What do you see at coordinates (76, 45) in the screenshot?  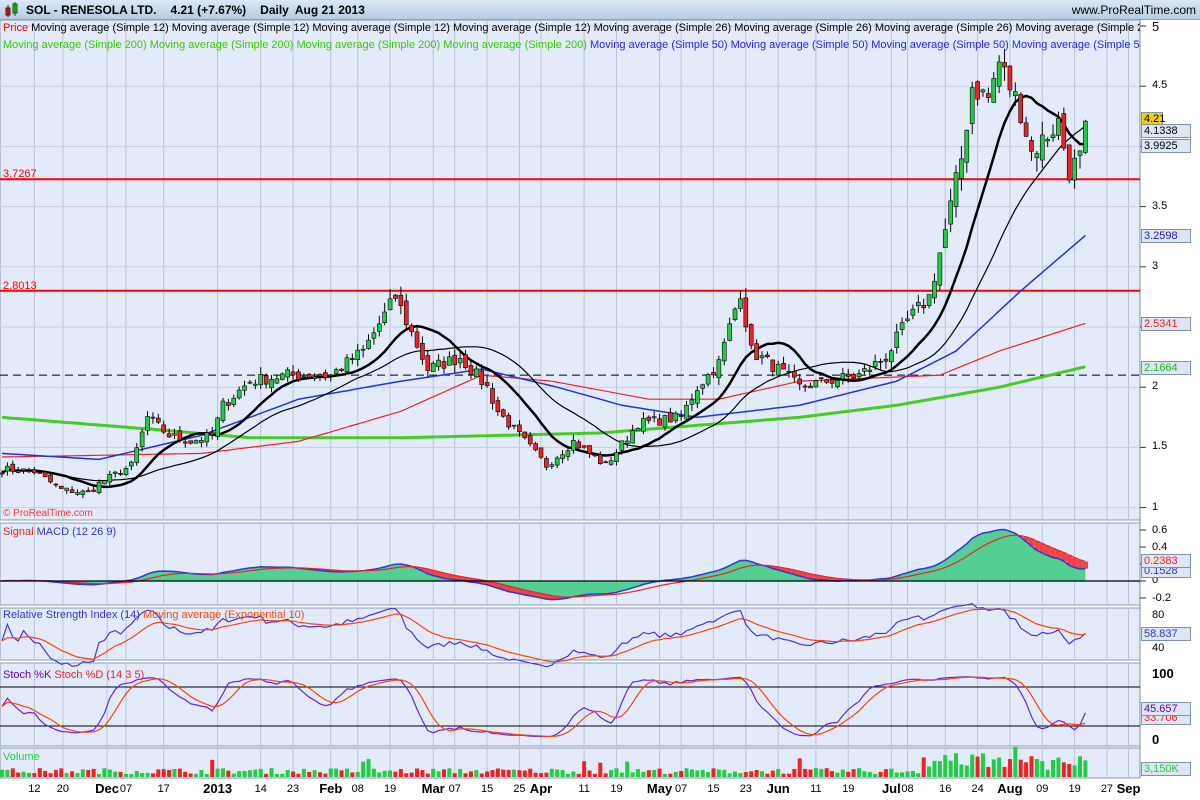 I see `legend-item: Moving average (Simple 200)` at bounding box center [76, 45].